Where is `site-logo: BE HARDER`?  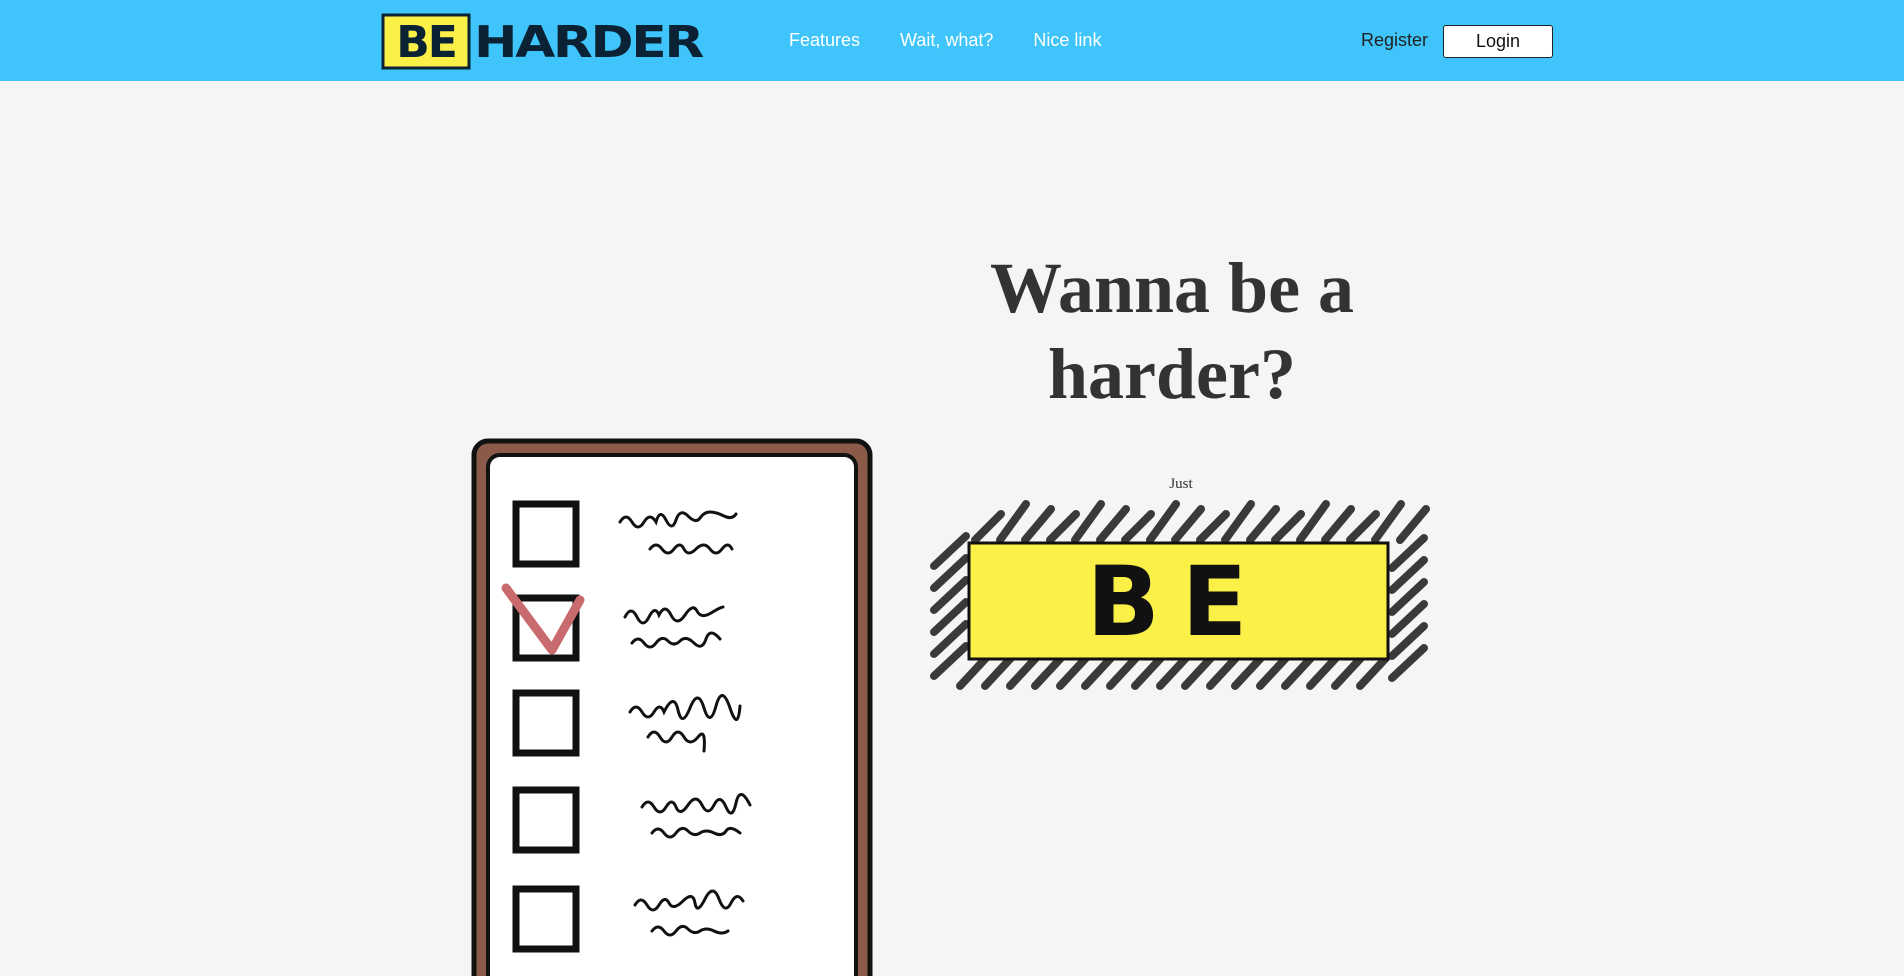 site-logo: BE HARDER is located at coordinates (543, 41).